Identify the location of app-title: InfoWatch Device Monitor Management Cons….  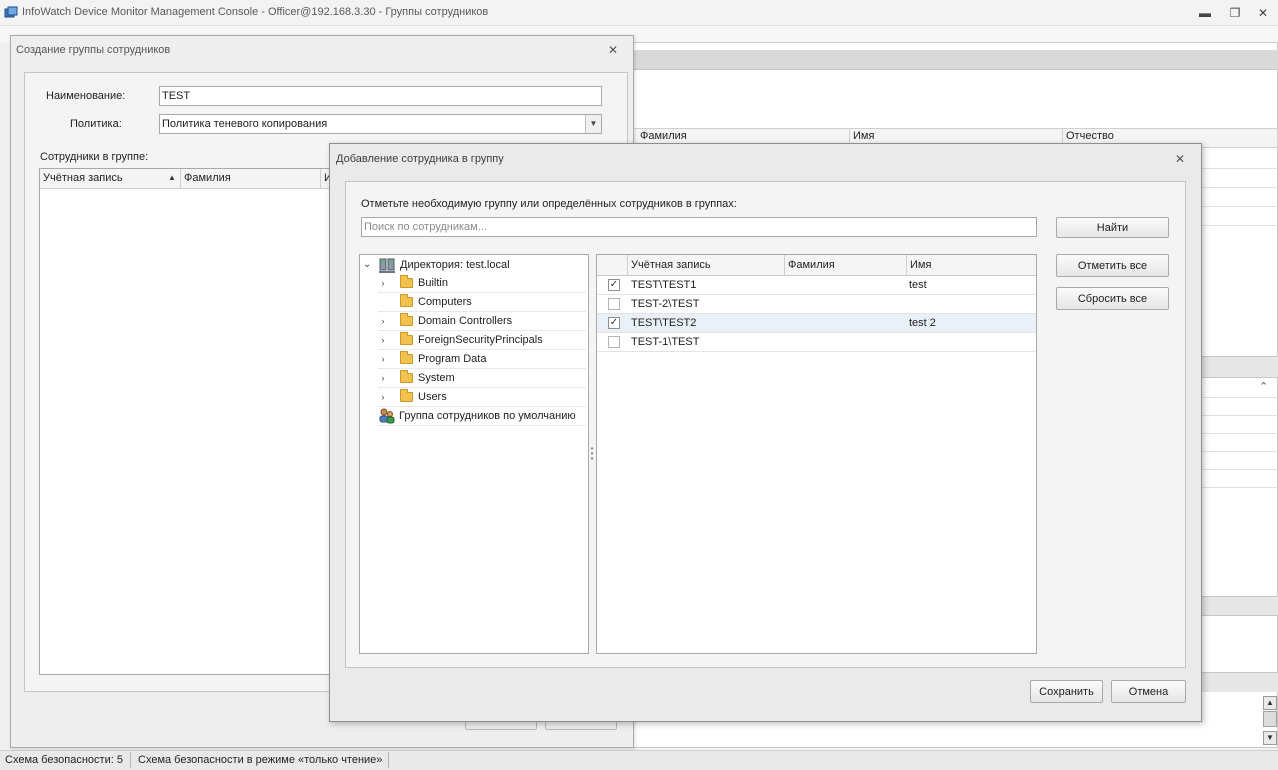
(255, 12).